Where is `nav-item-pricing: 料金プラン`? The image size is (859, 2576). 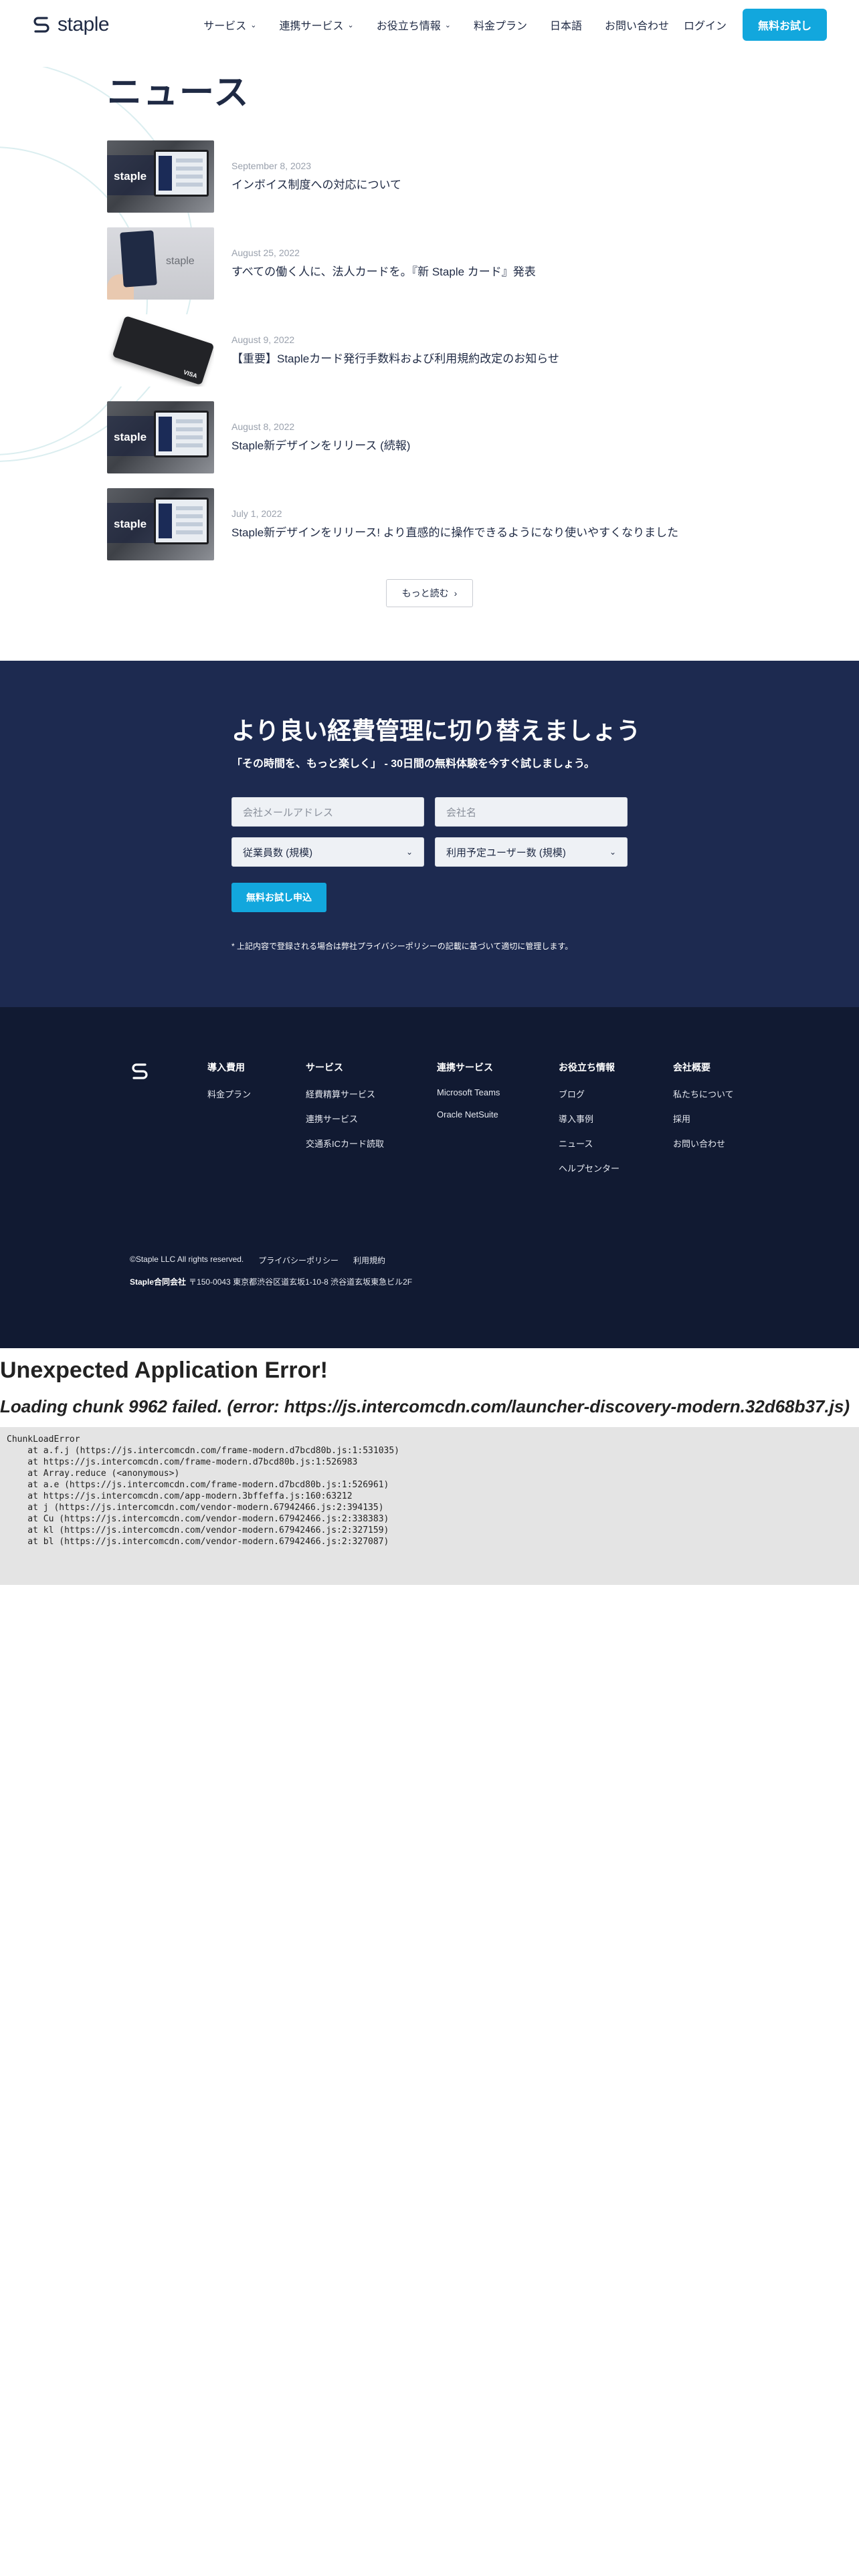 nav-item-pricing: 料金プラン is located at coordinates (500, 25).